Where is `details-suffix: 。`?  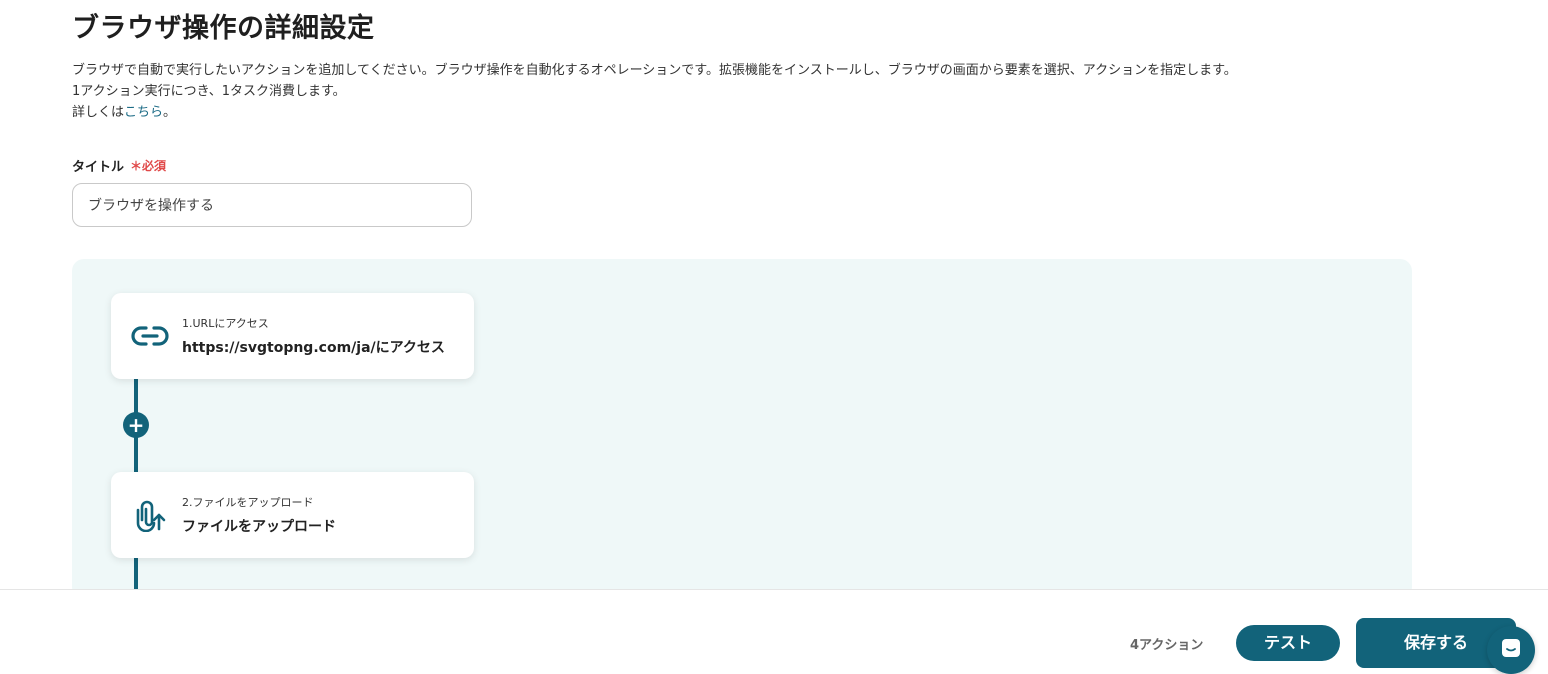 details-suffix: 。 is located at coordinates (170, 112).